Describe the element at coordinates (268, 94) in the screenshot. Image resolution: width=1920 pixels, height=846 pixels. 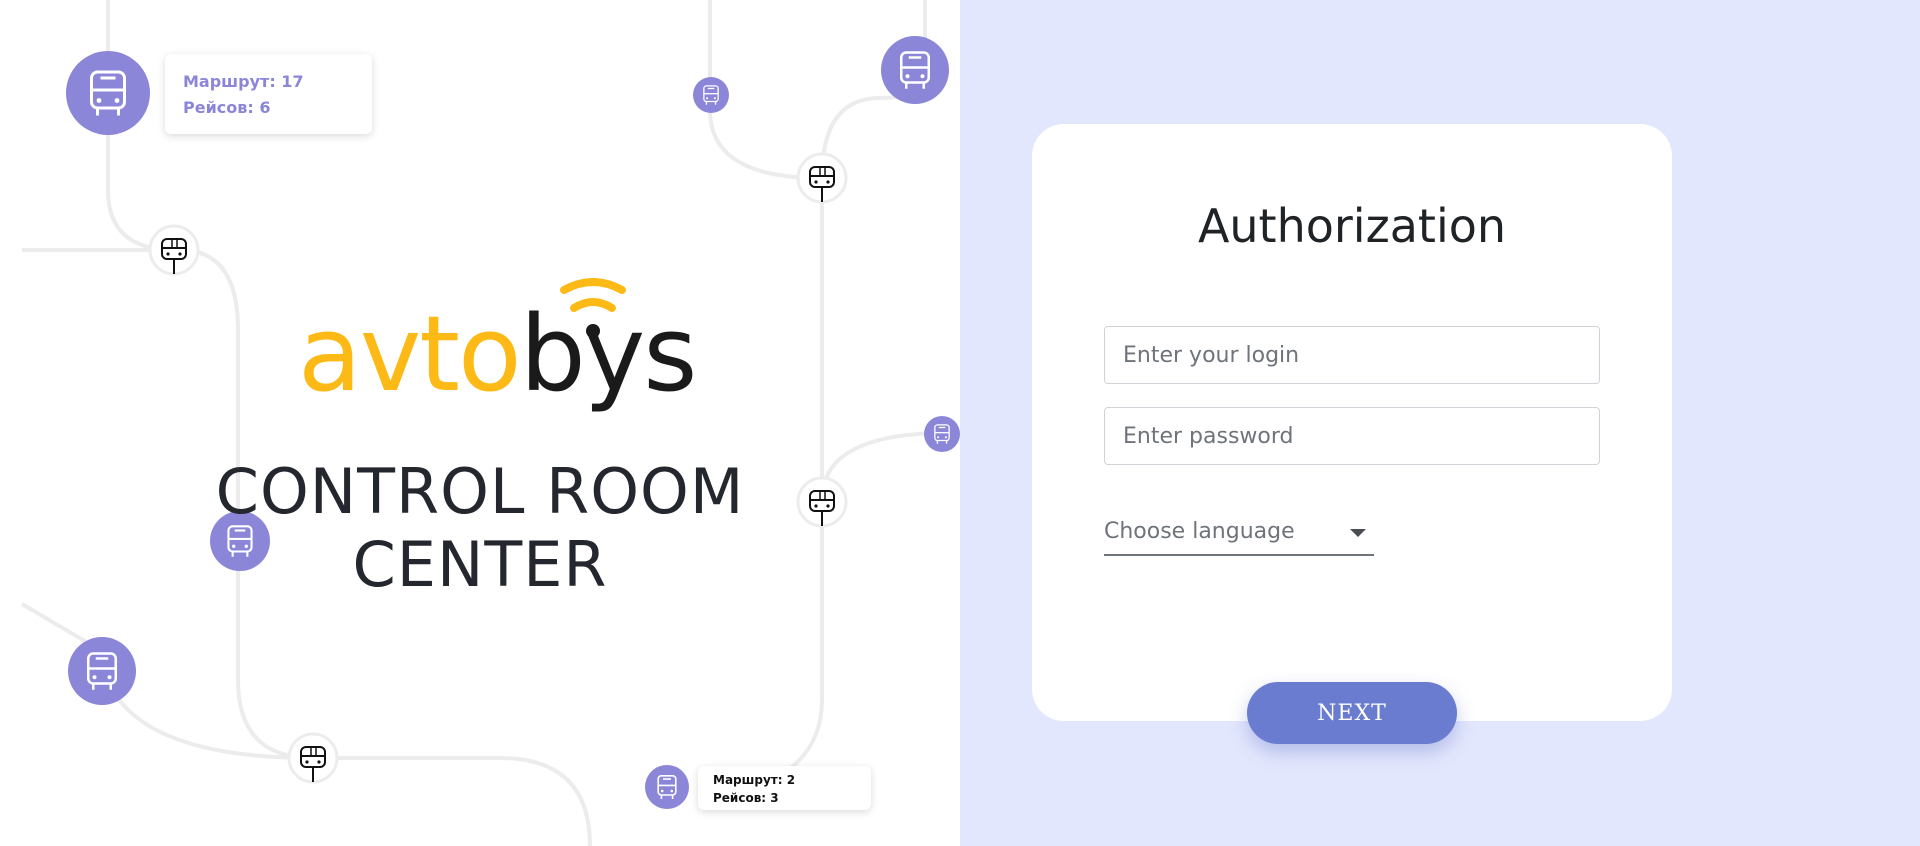
I see `route-info-card: Маршрут: 17 Рейсов: 6` at that location.